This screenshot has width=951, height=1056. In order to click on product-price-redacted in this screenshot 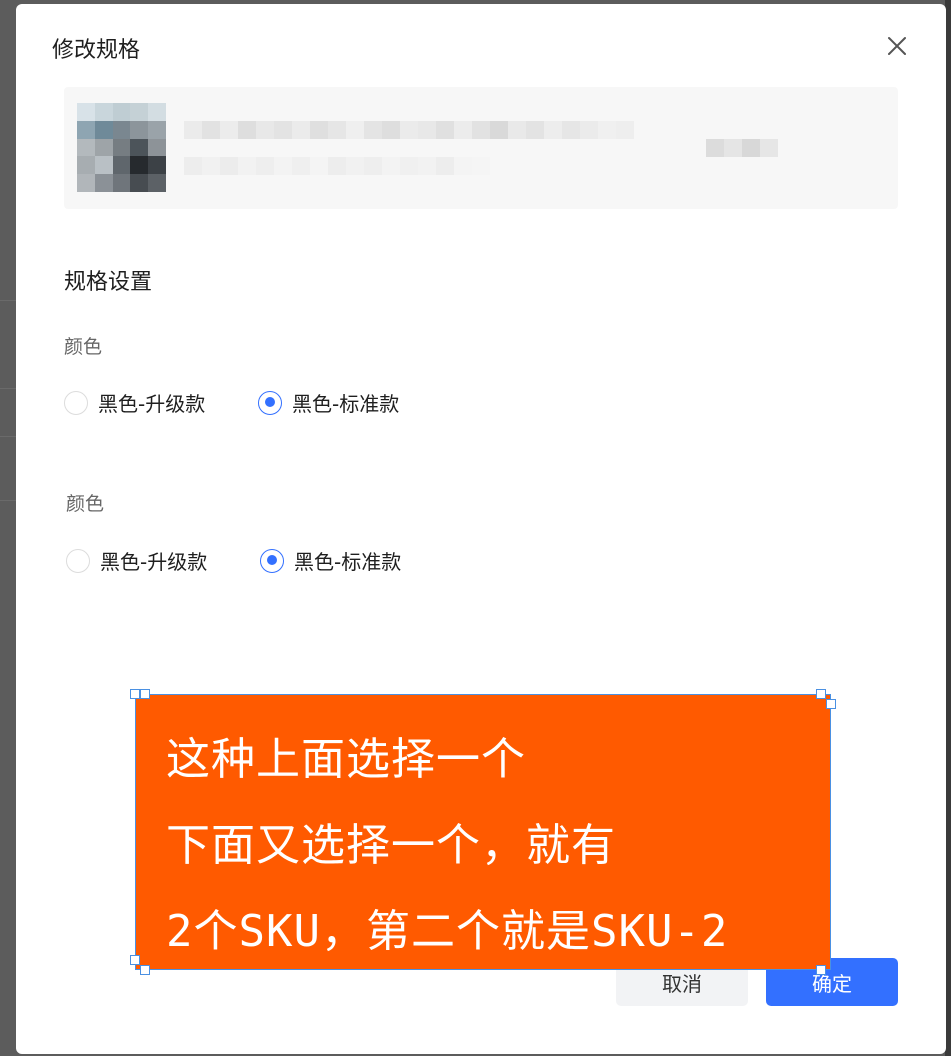, I will do `click(742, 148)`.